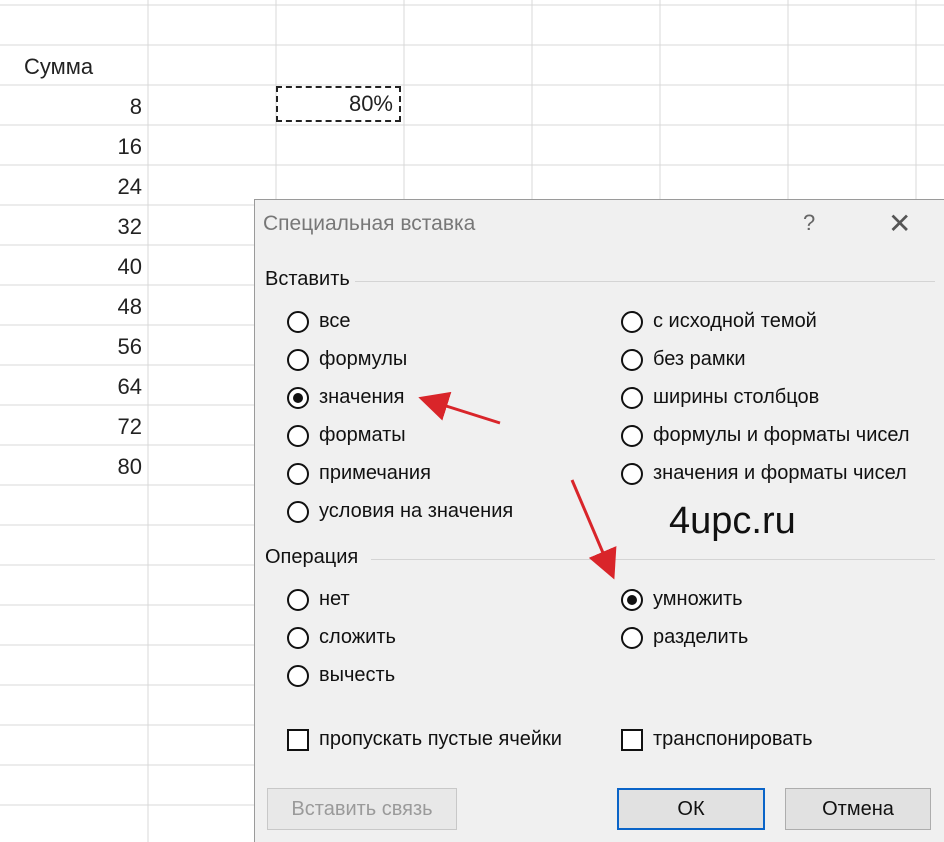  I want to click on arrow-to-values, so click(459, 408).